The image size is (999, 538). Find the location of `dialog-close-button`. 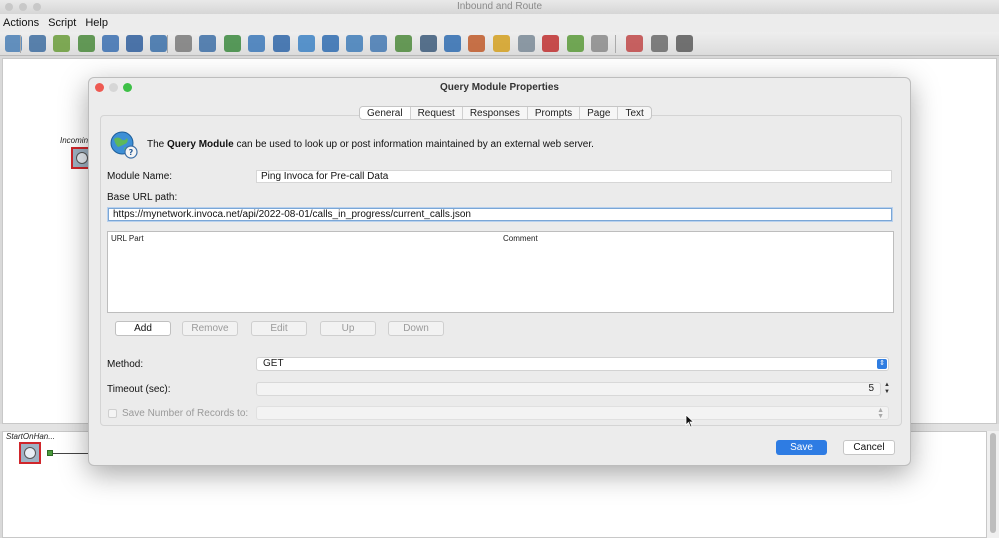

dialog-close-button is located at coordinates (99, 87).